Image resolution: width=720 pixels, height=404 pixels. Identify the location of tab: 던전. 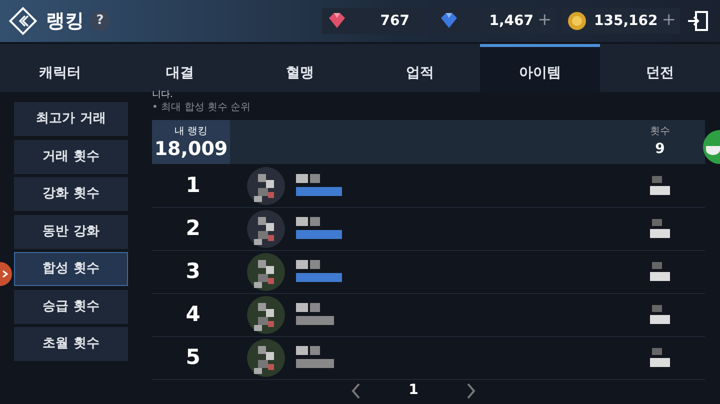
(660, 68).